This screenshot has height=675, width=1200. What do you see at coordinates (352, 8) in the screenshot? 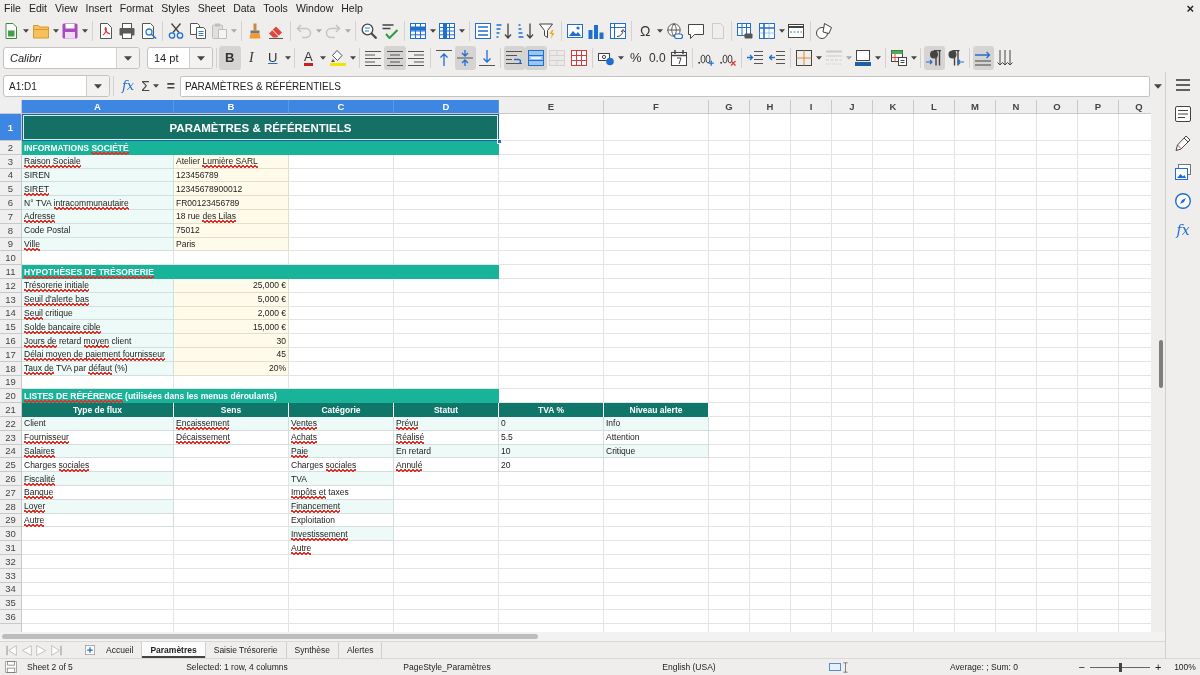
I see `menu-item: Help` at bounding box center [352, 8].